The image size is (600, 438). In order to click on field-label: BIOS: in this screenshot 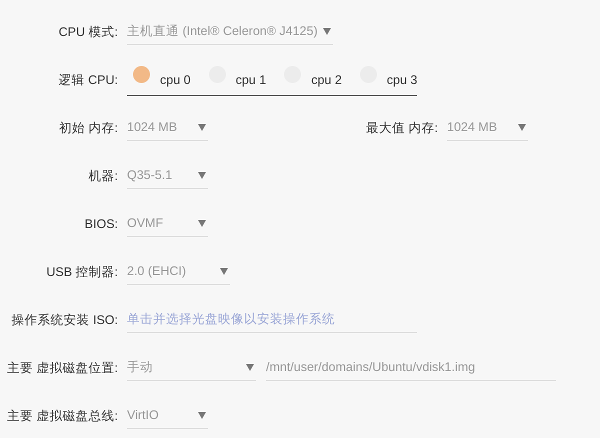, I will do `click(101, 224)`.